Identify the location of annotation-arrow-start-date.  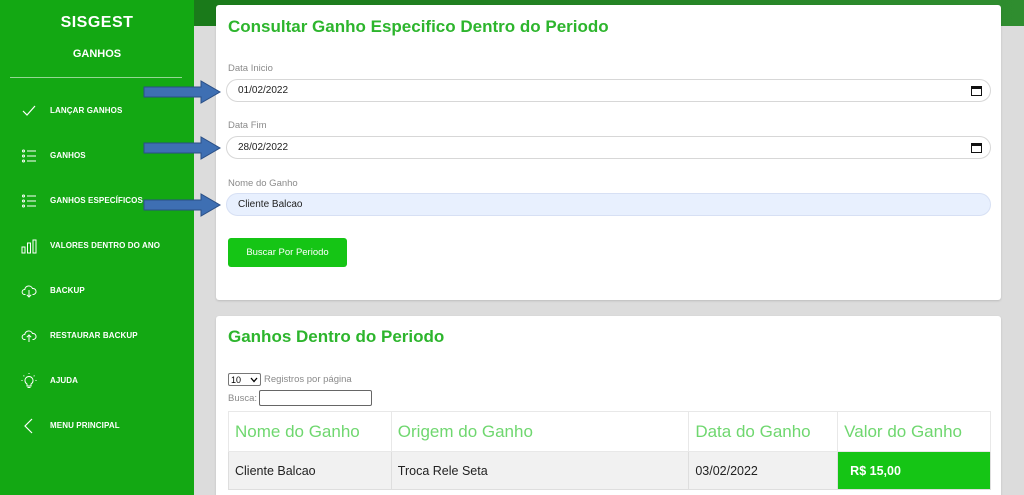
(182, 92).